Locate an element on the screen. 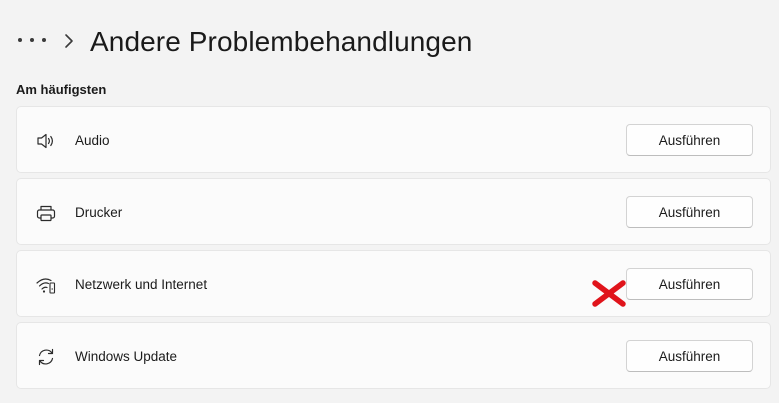 The width and height of the screenshot is (779, 403). page-title: Andere Problembehandlungen is located at coordinates (281, 41).